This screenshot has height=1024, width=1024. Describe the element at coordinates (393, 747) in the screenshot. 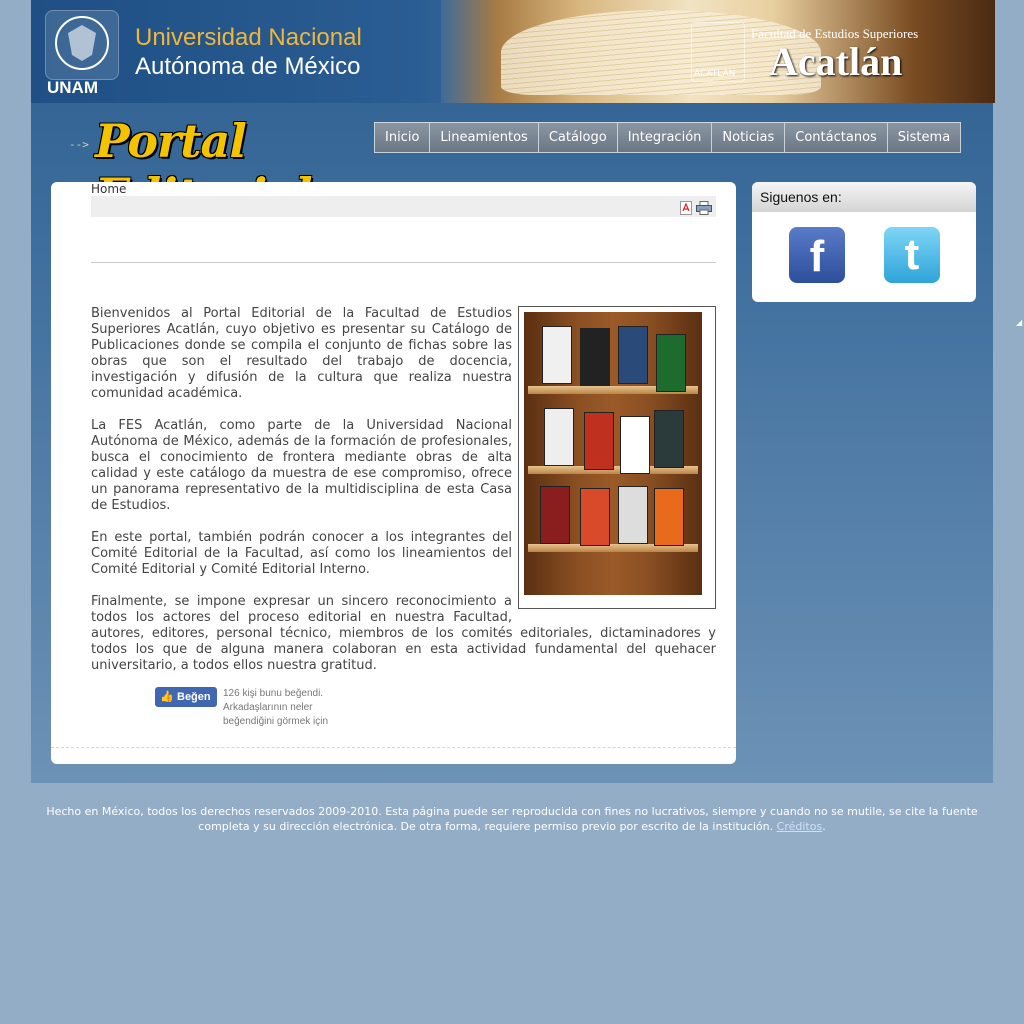

I see `dashed-separator` at that location.